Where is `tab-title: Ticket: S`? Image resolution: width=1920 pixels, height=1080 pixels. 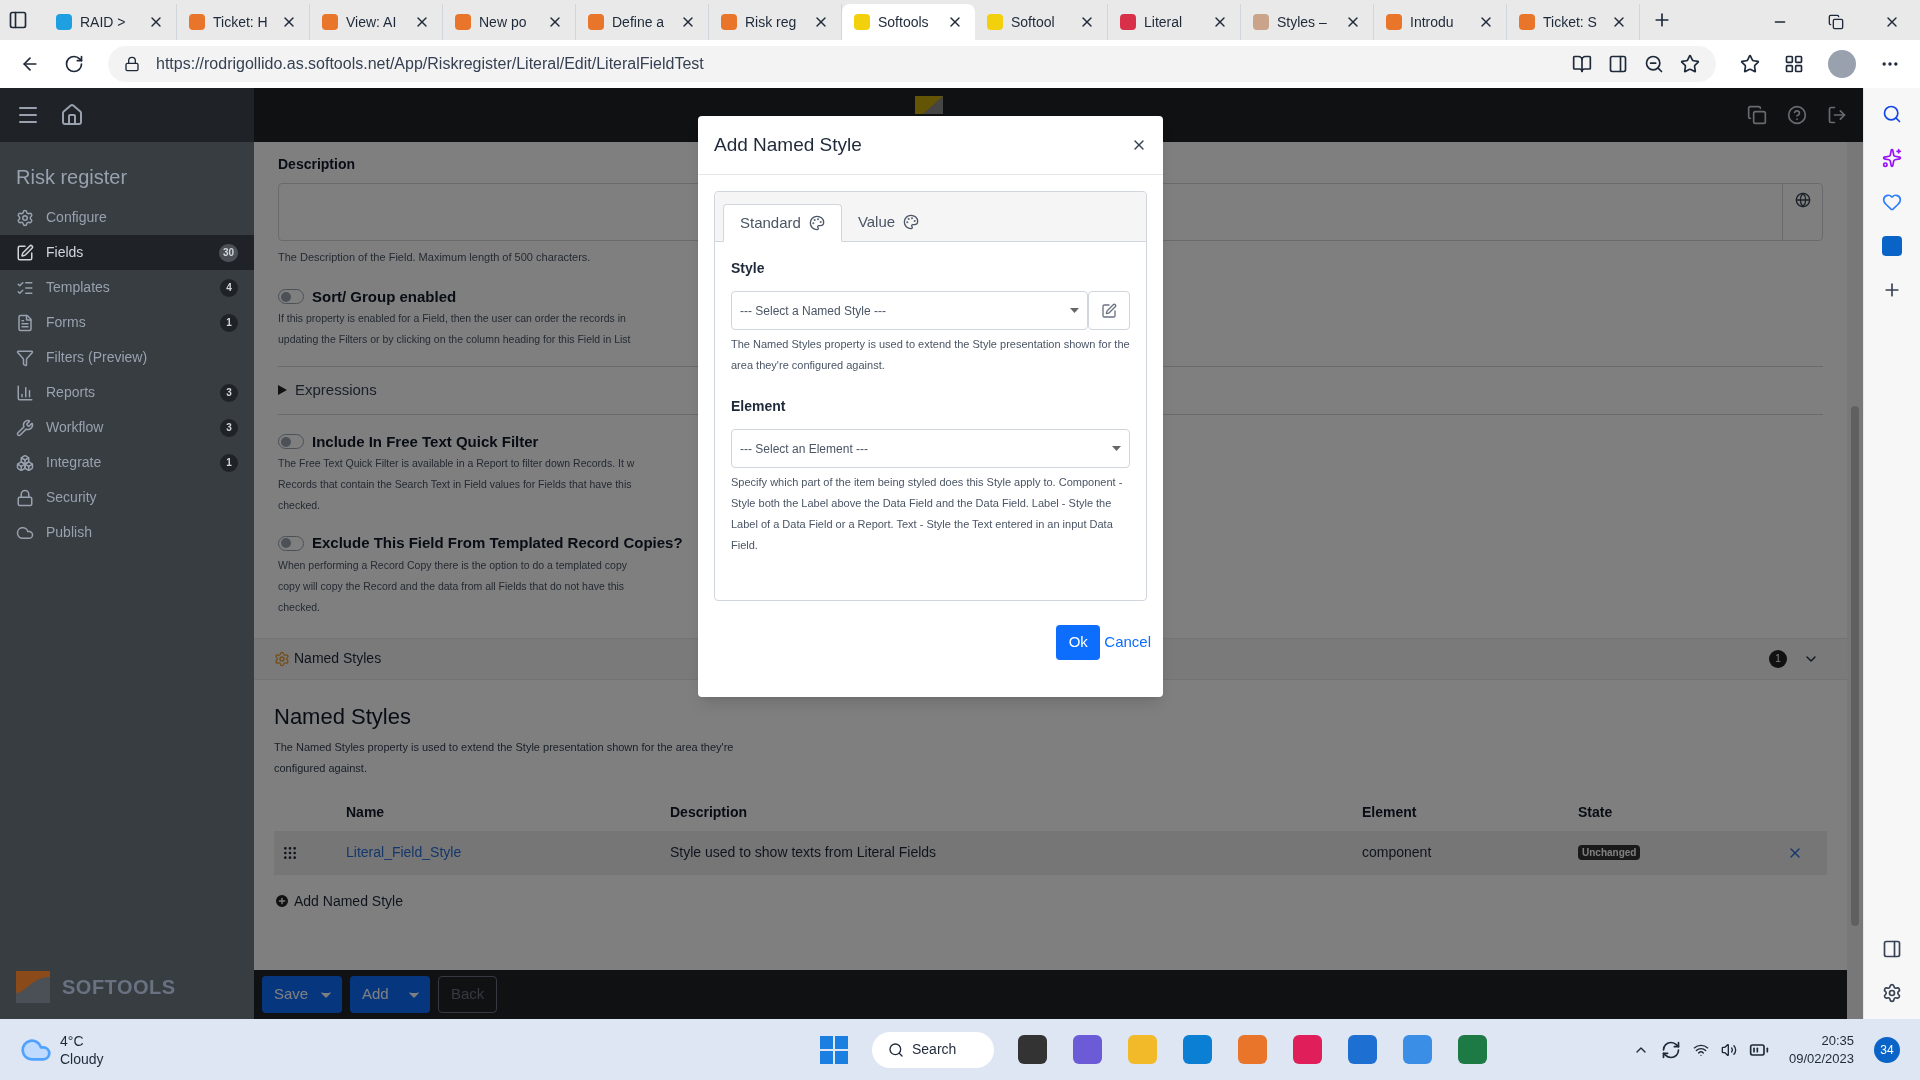 tab-title: Ticket: S is located at coordinates (1570, 22).